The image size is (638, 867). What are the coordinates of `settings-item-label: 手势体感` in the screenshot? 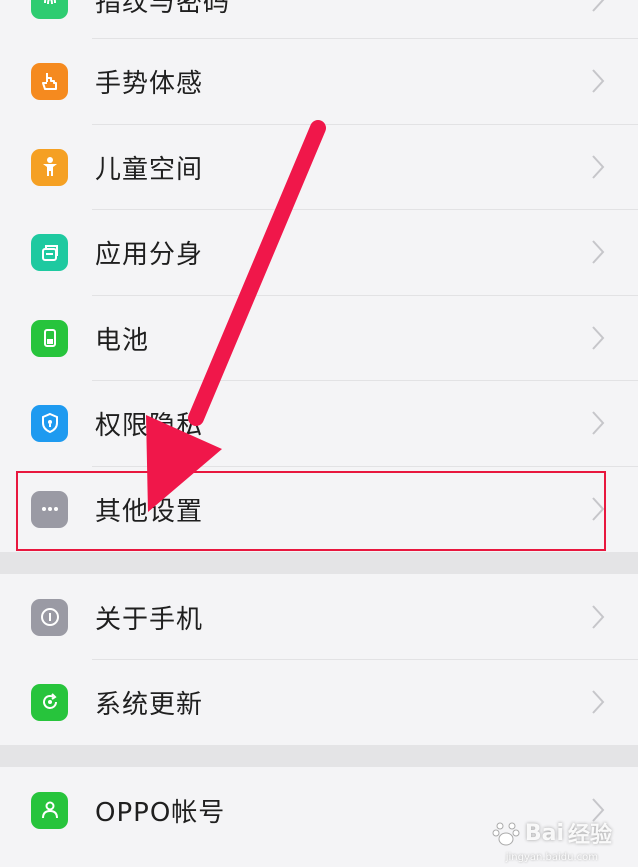 It's located at (149, 83).